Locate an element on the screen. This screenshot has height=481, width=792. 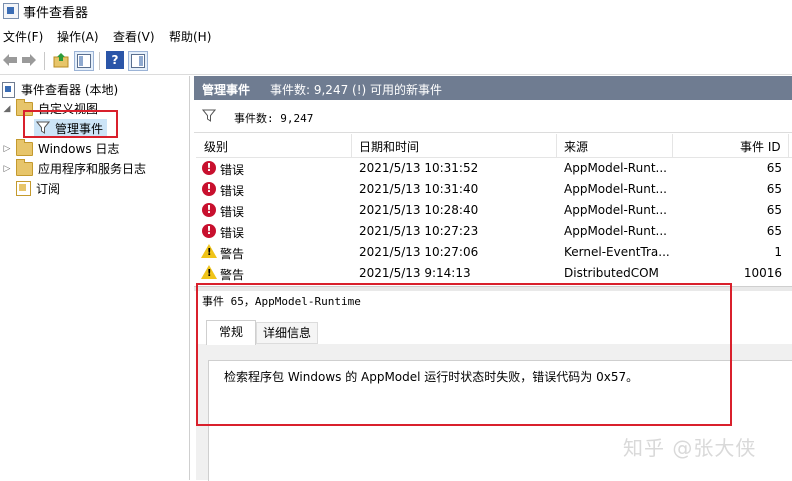
cell-source: DistributedCOM is located at coordinates (611, 273).